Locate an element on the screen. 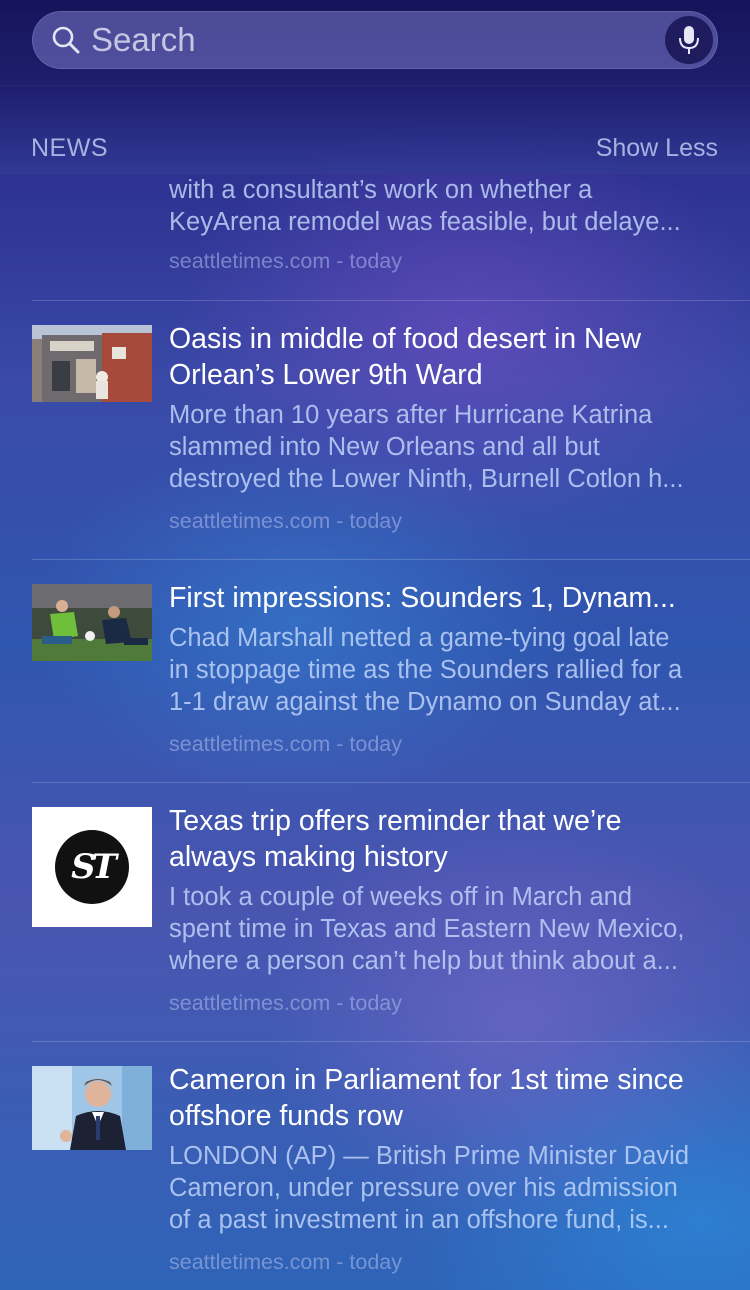 This screenshot has height=1290, width=750. microphone-icon is located at coordinates (689, 40).